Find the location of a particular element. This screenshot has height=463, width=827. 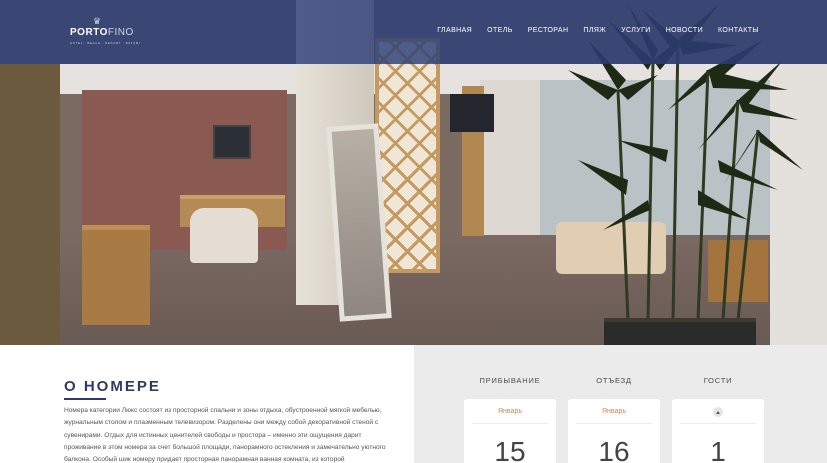

guests-count: 1 is located at coordinates (718, 449).